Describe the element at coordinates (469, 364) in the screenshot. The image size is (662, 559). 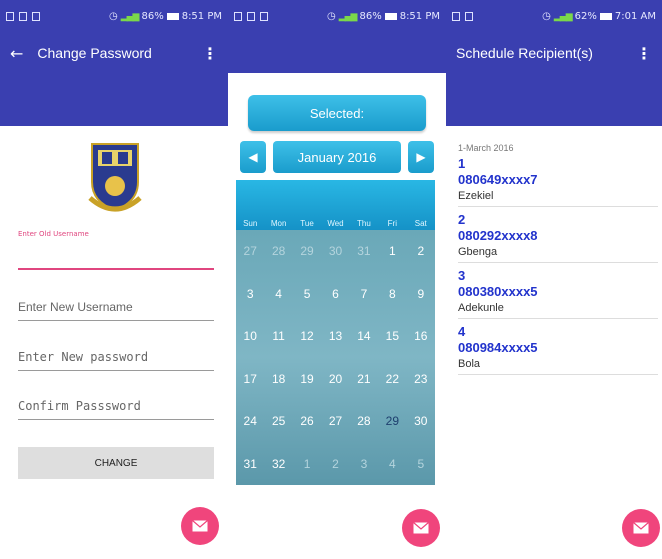
I see `recipient-name: Bola` at that location.